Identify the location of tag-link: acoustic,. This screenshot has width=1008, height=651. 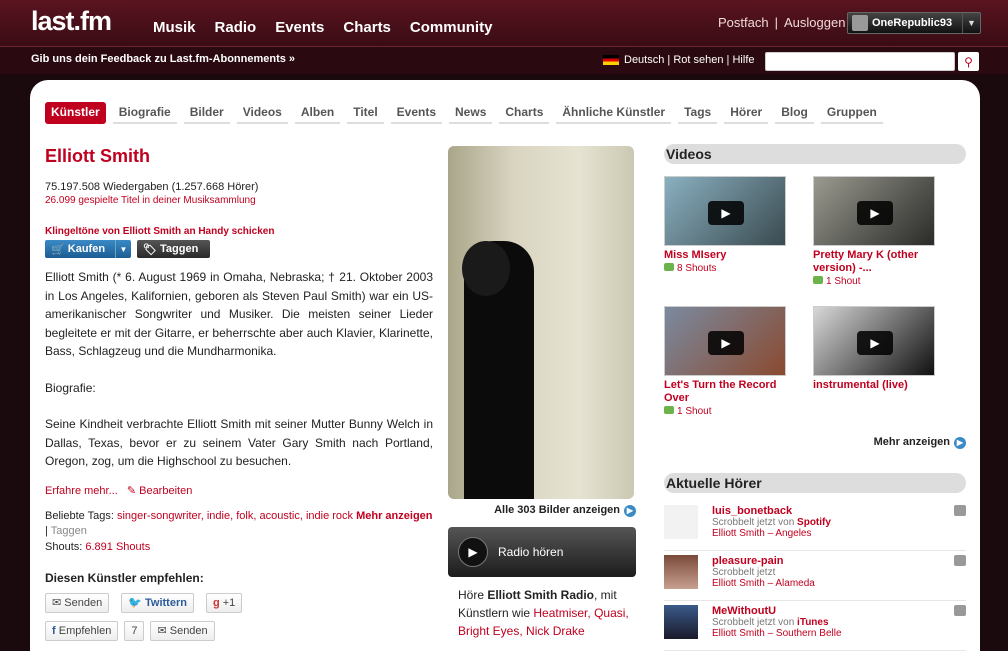
(280, 516).